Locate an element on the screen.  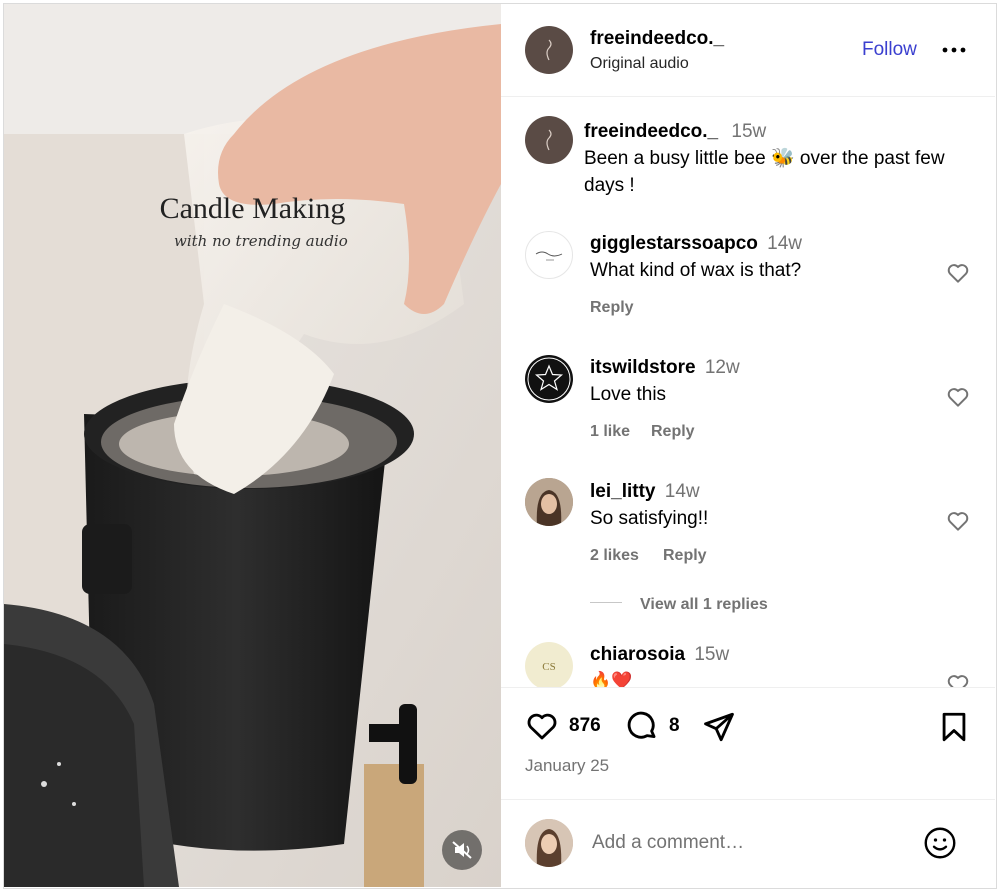
view-replies-button: View all 1 replies is located at coordinates (704, 605).